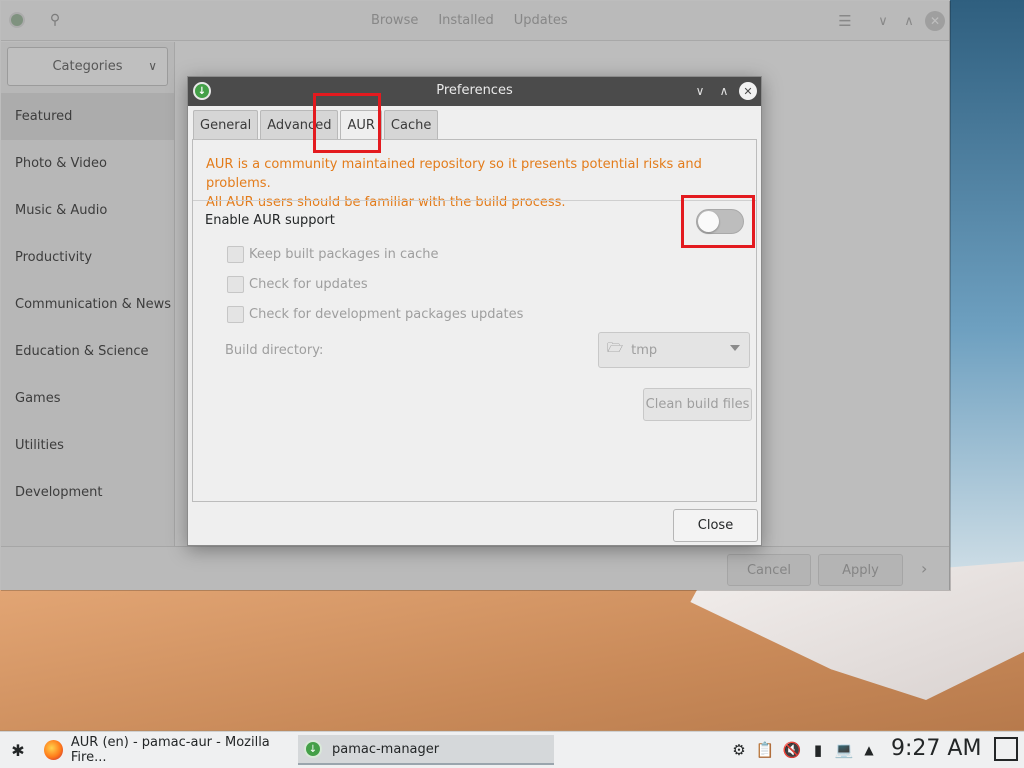  Describe the element at coordinates (386, 749) in the screenshot. I see `task-label: pamac-manager` at that location.